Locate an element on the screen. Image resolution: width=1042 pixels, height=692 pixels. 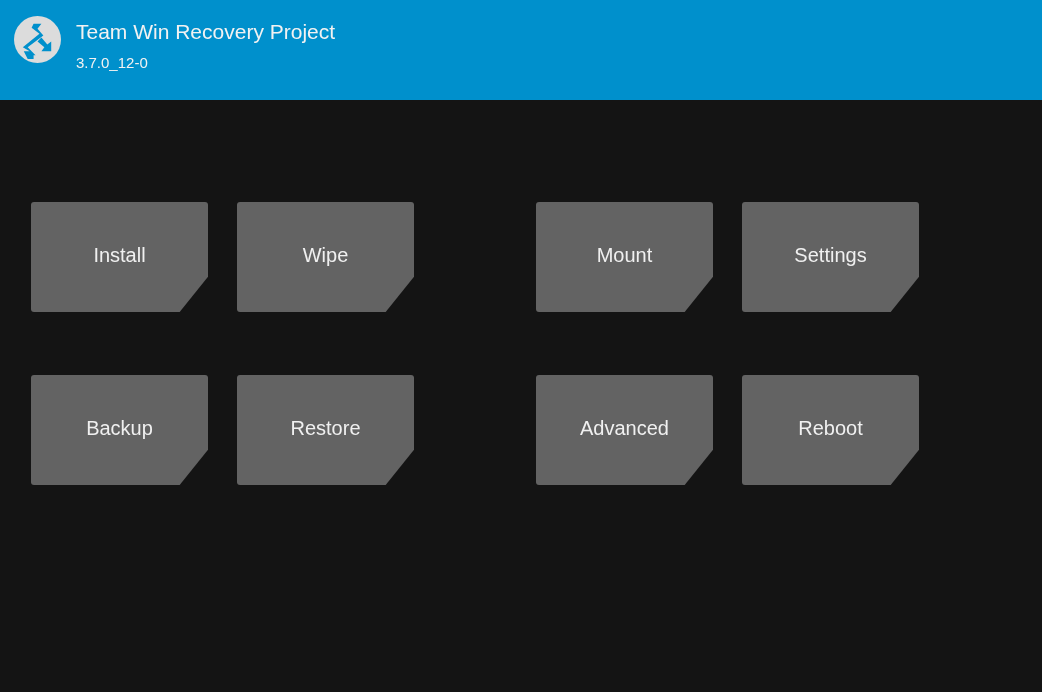
menu-button: Settings is located at coordinates (830, 257).